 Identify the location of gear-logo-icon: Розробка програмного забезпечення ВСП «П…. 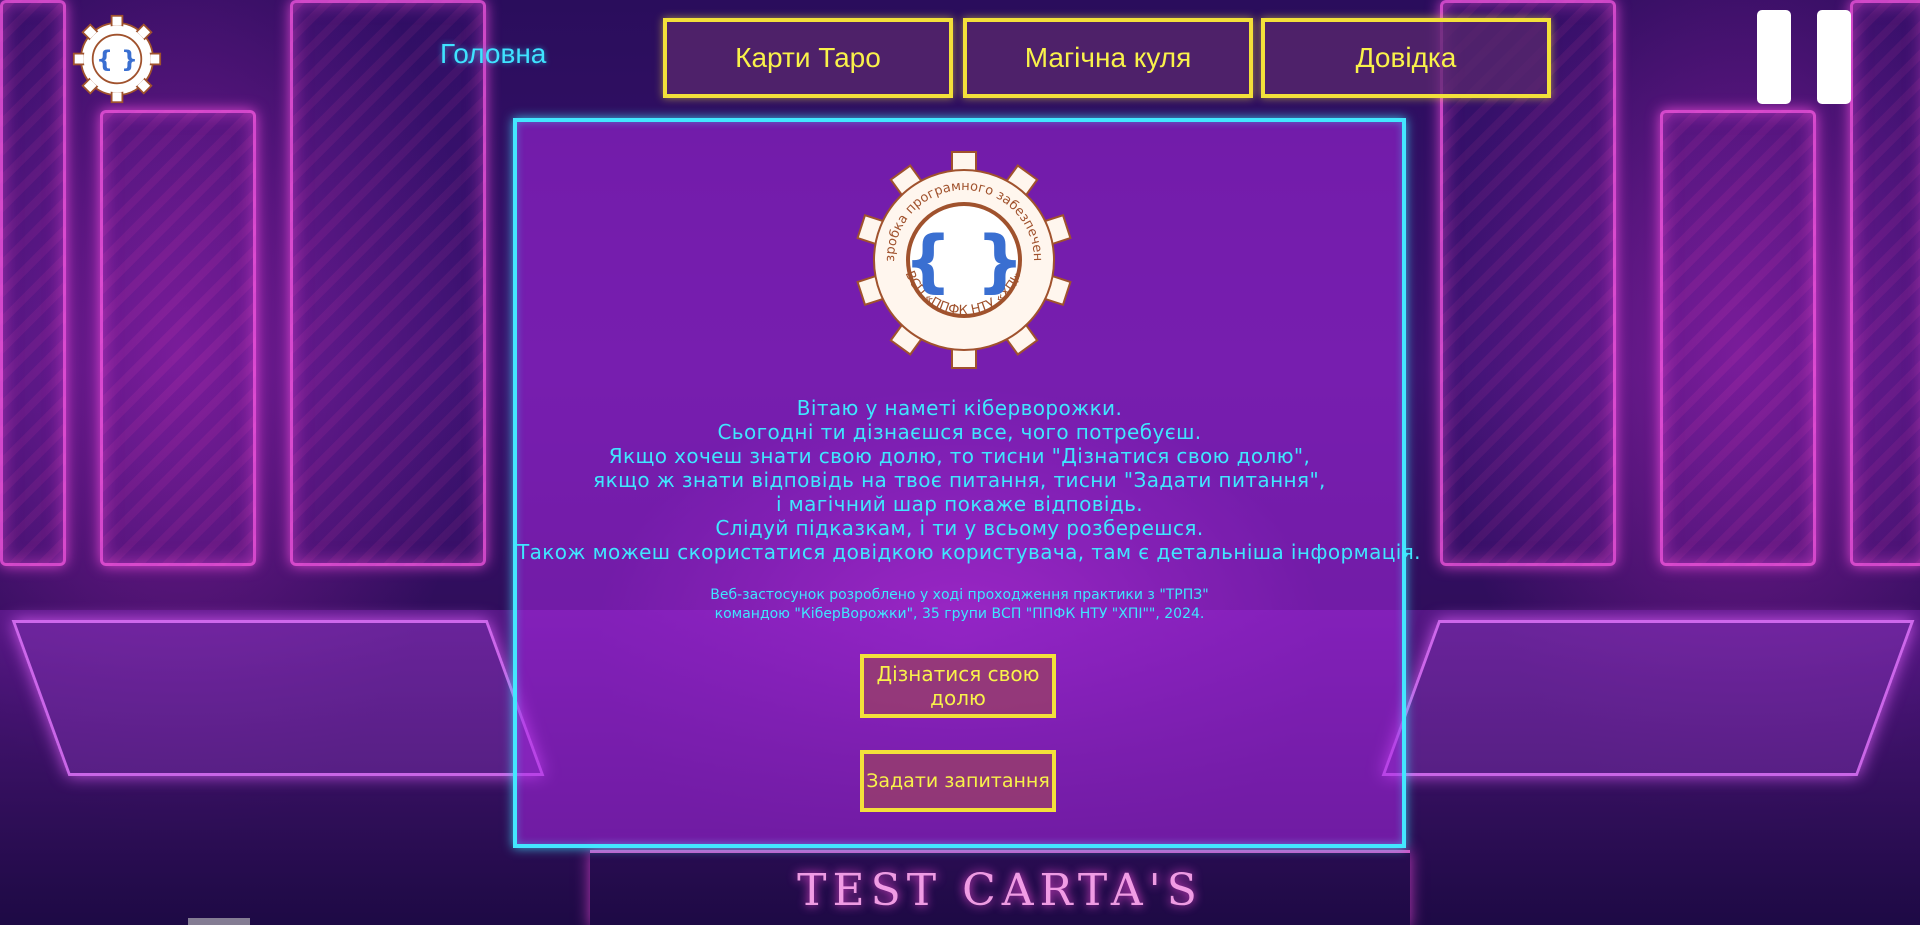
(960, 253).